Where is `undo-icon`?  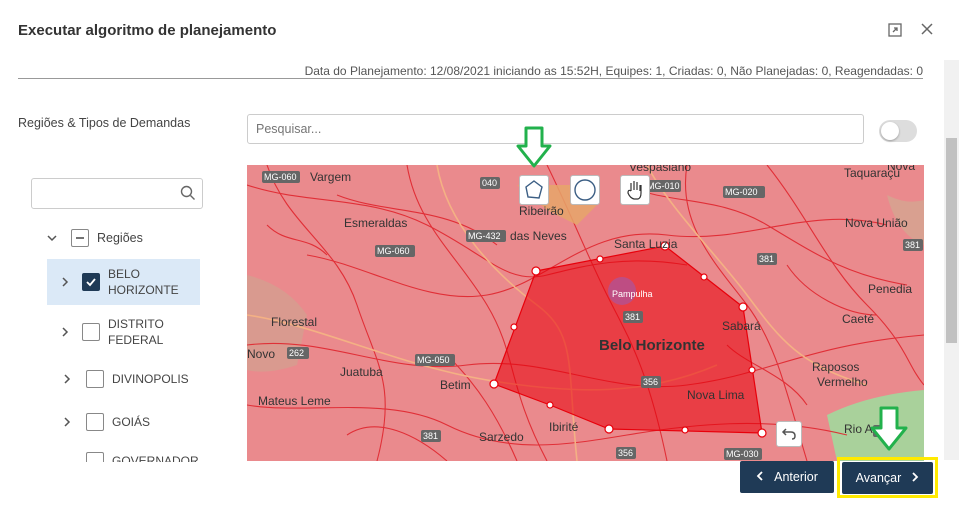 undo-icon is located at coordinates (789, 434).